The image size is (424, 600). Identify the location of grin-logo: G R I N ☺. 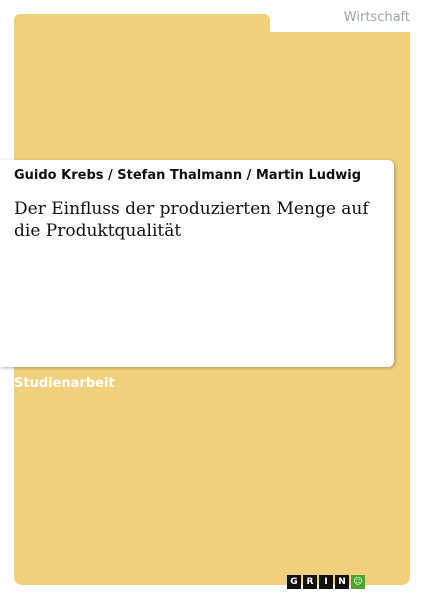
(326, 582).